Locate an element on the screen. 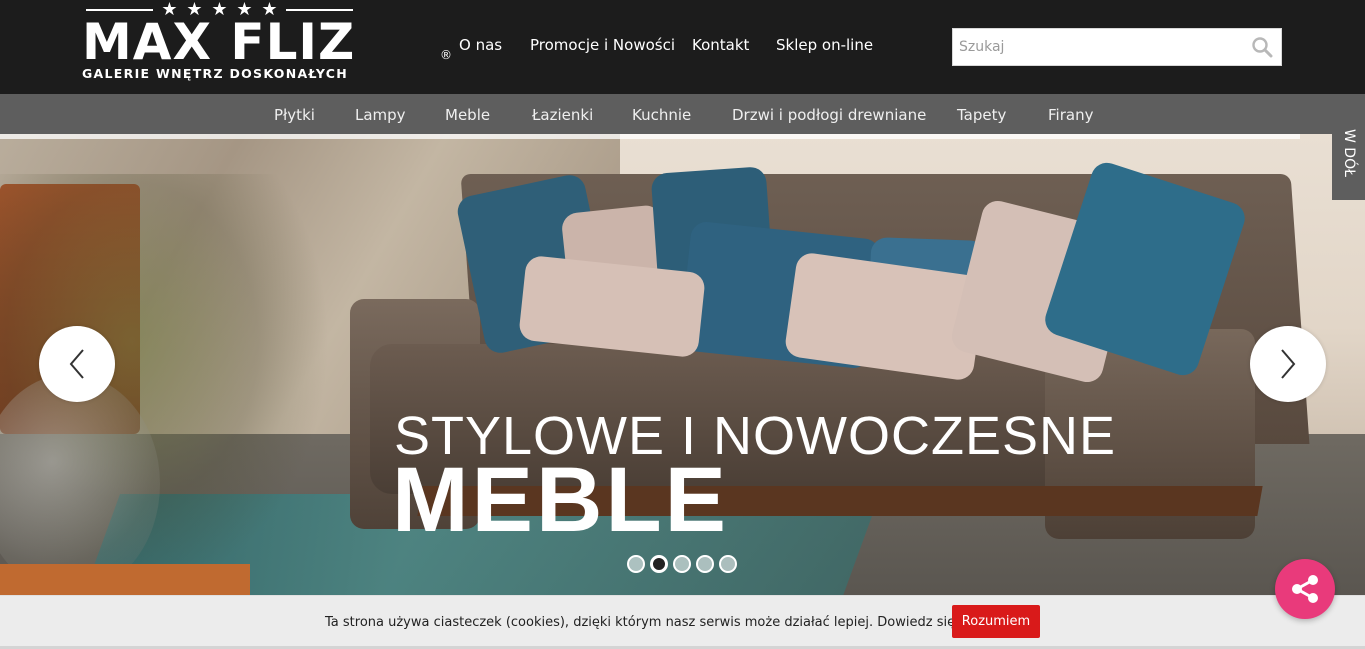 This screenshot has width=1365, height=649. cookie-accept-button: Rozumiem is located at coordinates (996, 621).